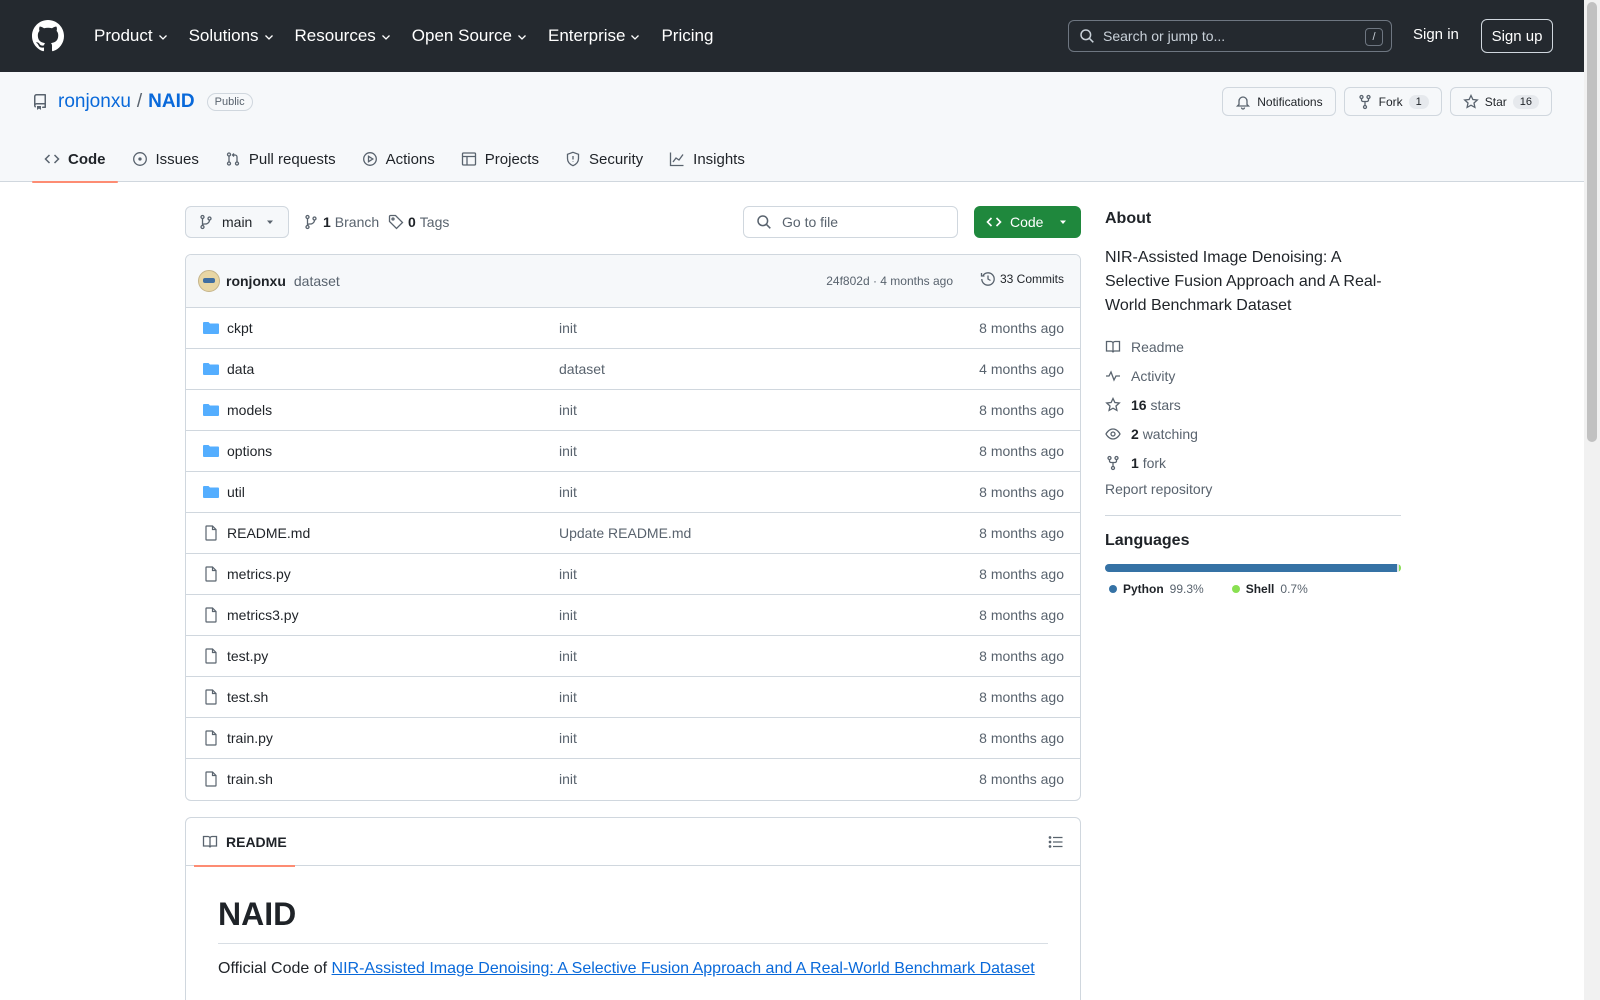 Image resolution: width=1600 pixels, height=1000 pixels. I want to click on file-name-link: options, so click(249, 451).